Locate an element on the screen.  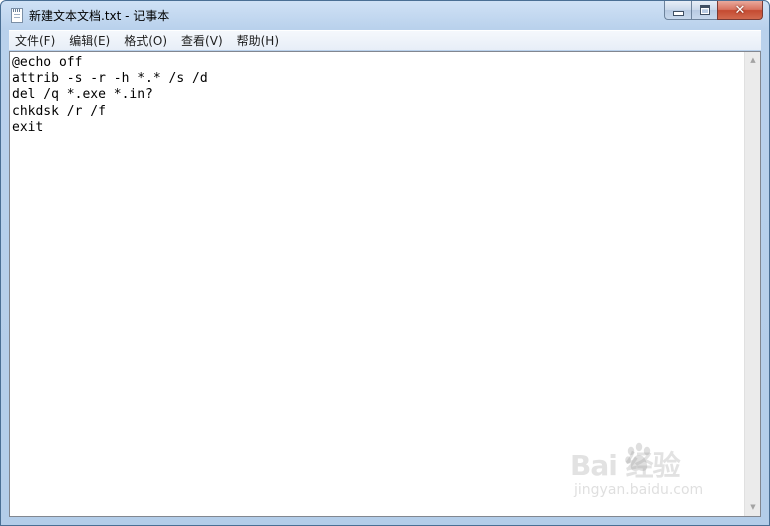
vertical-scrollbar: ▲ ▼ is located at coordinates (752, 284).